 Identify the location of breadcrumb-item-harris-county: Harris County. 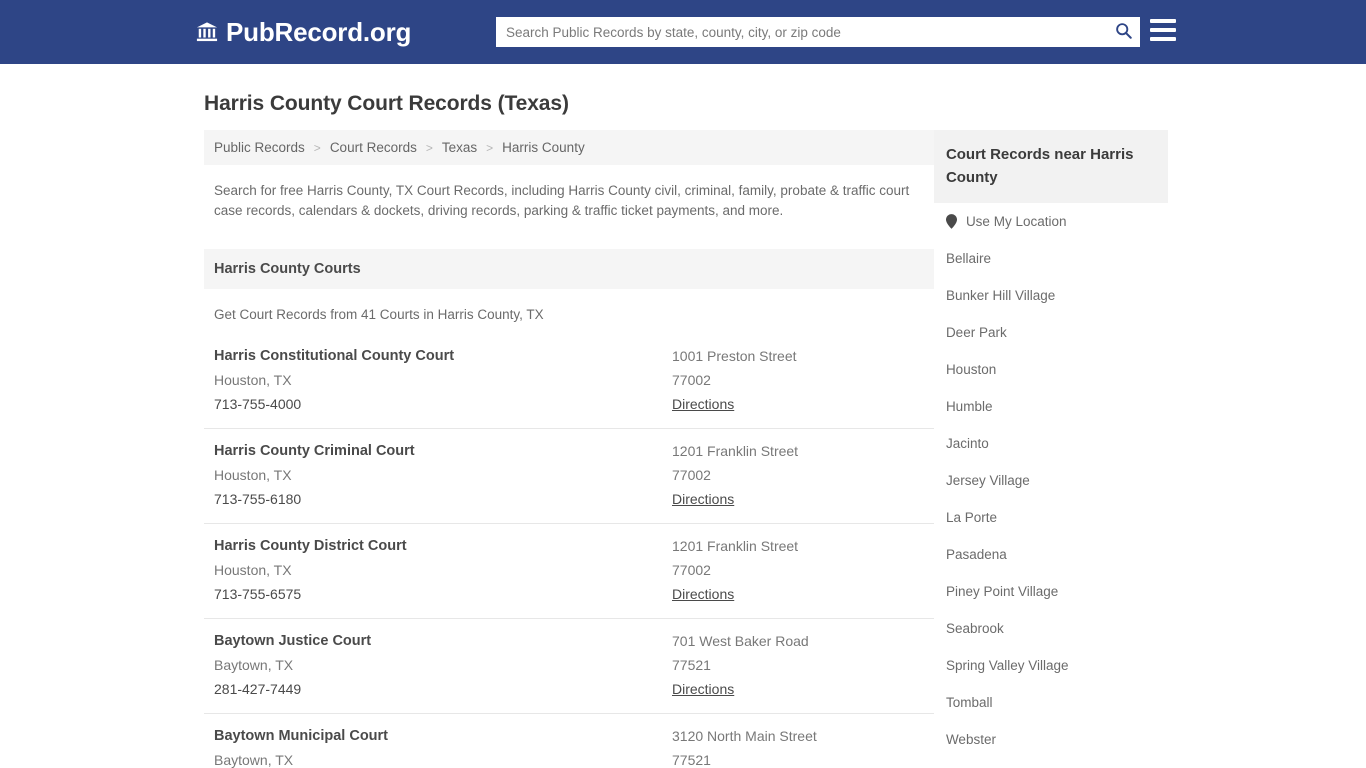
(543, 147).